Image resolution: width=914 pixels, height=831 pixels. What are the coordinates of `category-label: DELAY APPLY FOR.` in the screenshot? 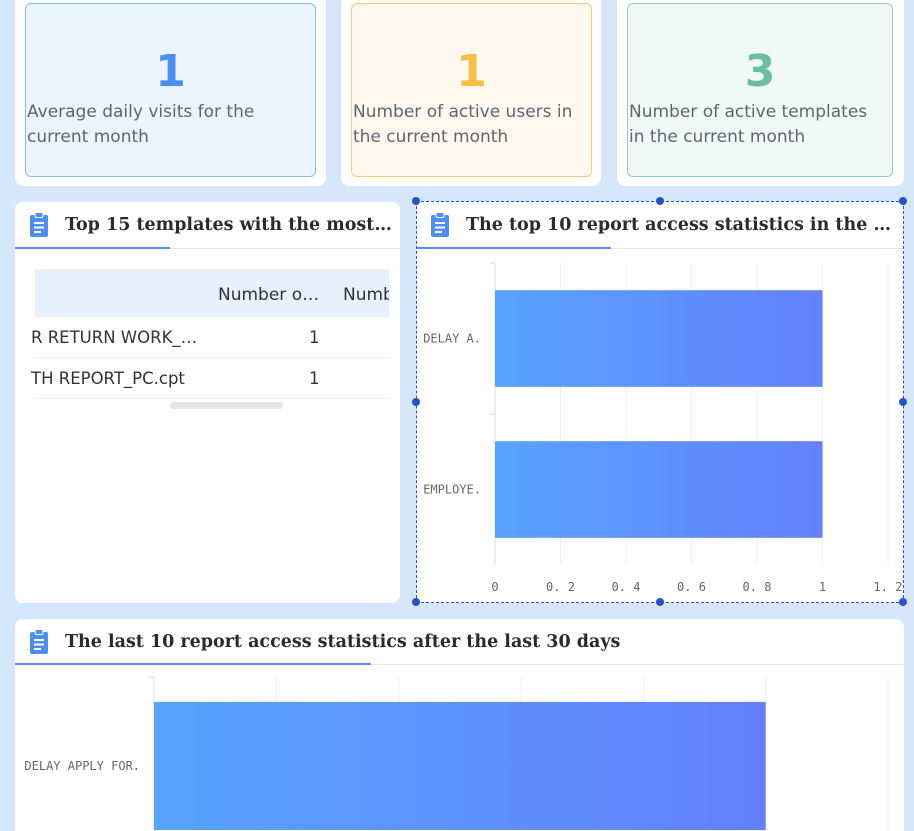 It's located at (82, 766).